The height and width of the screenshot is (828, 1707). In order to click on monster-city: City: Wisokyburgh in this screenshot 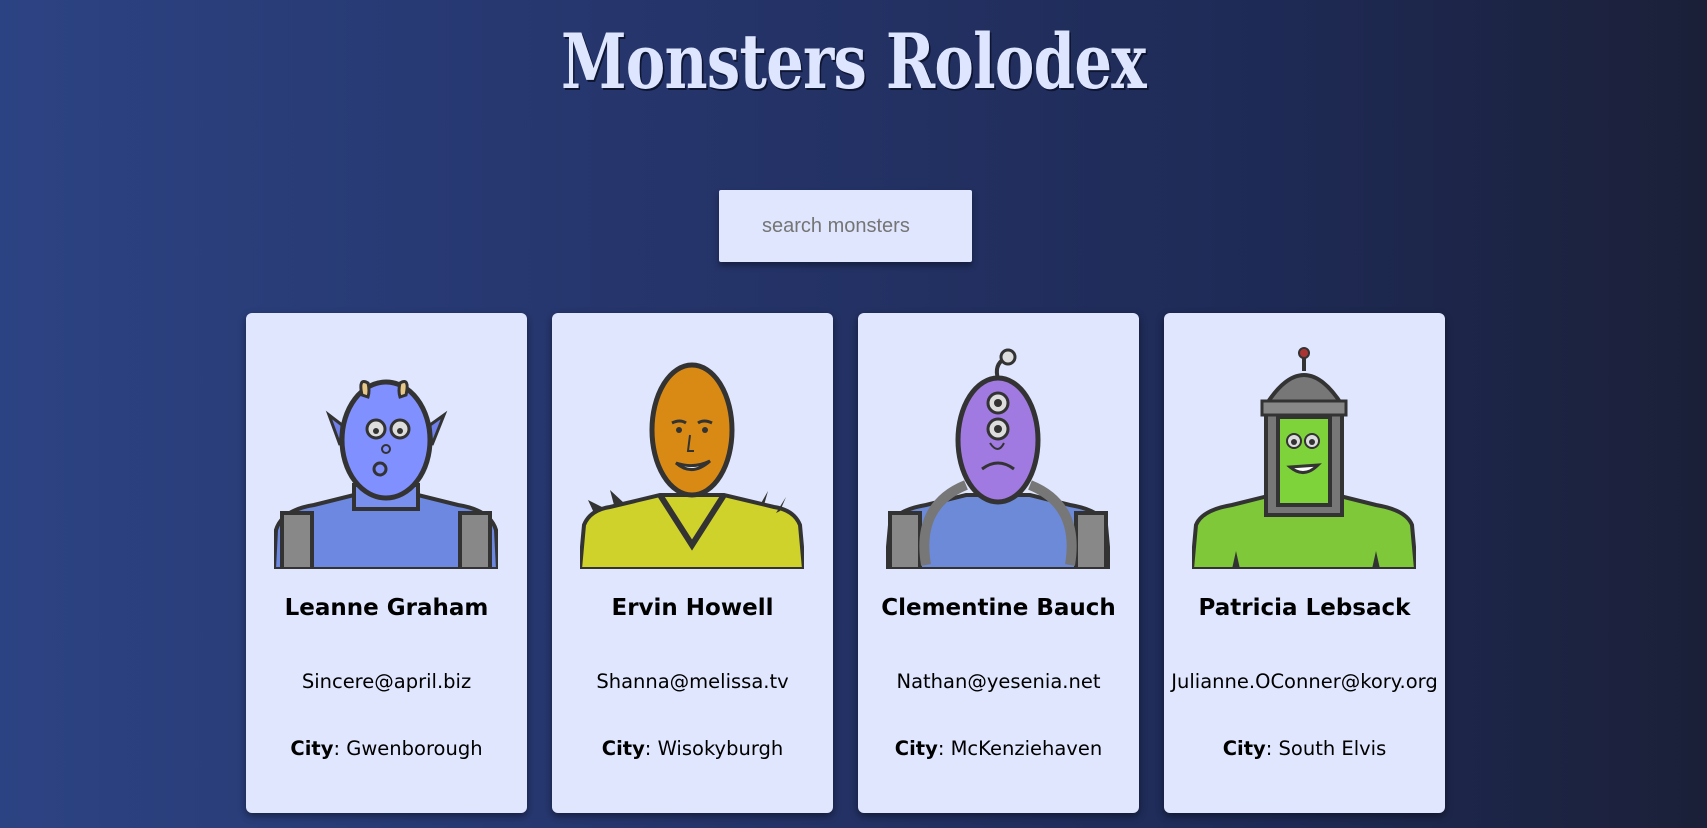, I will do `click(692, 748)`.